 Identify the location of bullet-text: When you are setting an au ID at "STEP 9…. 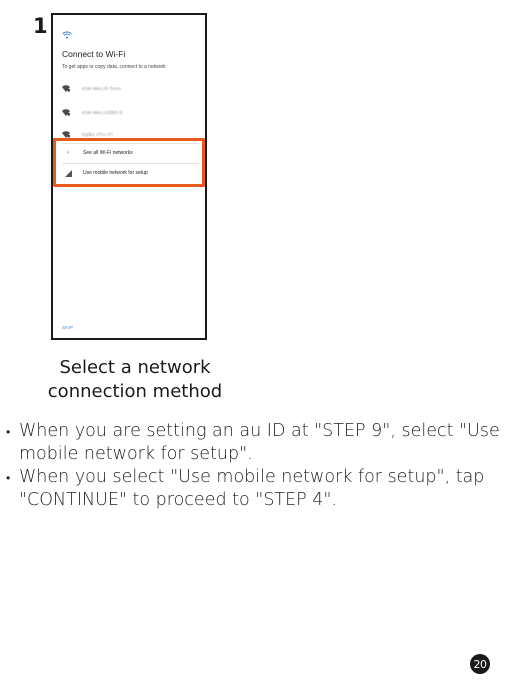
(259, 442).